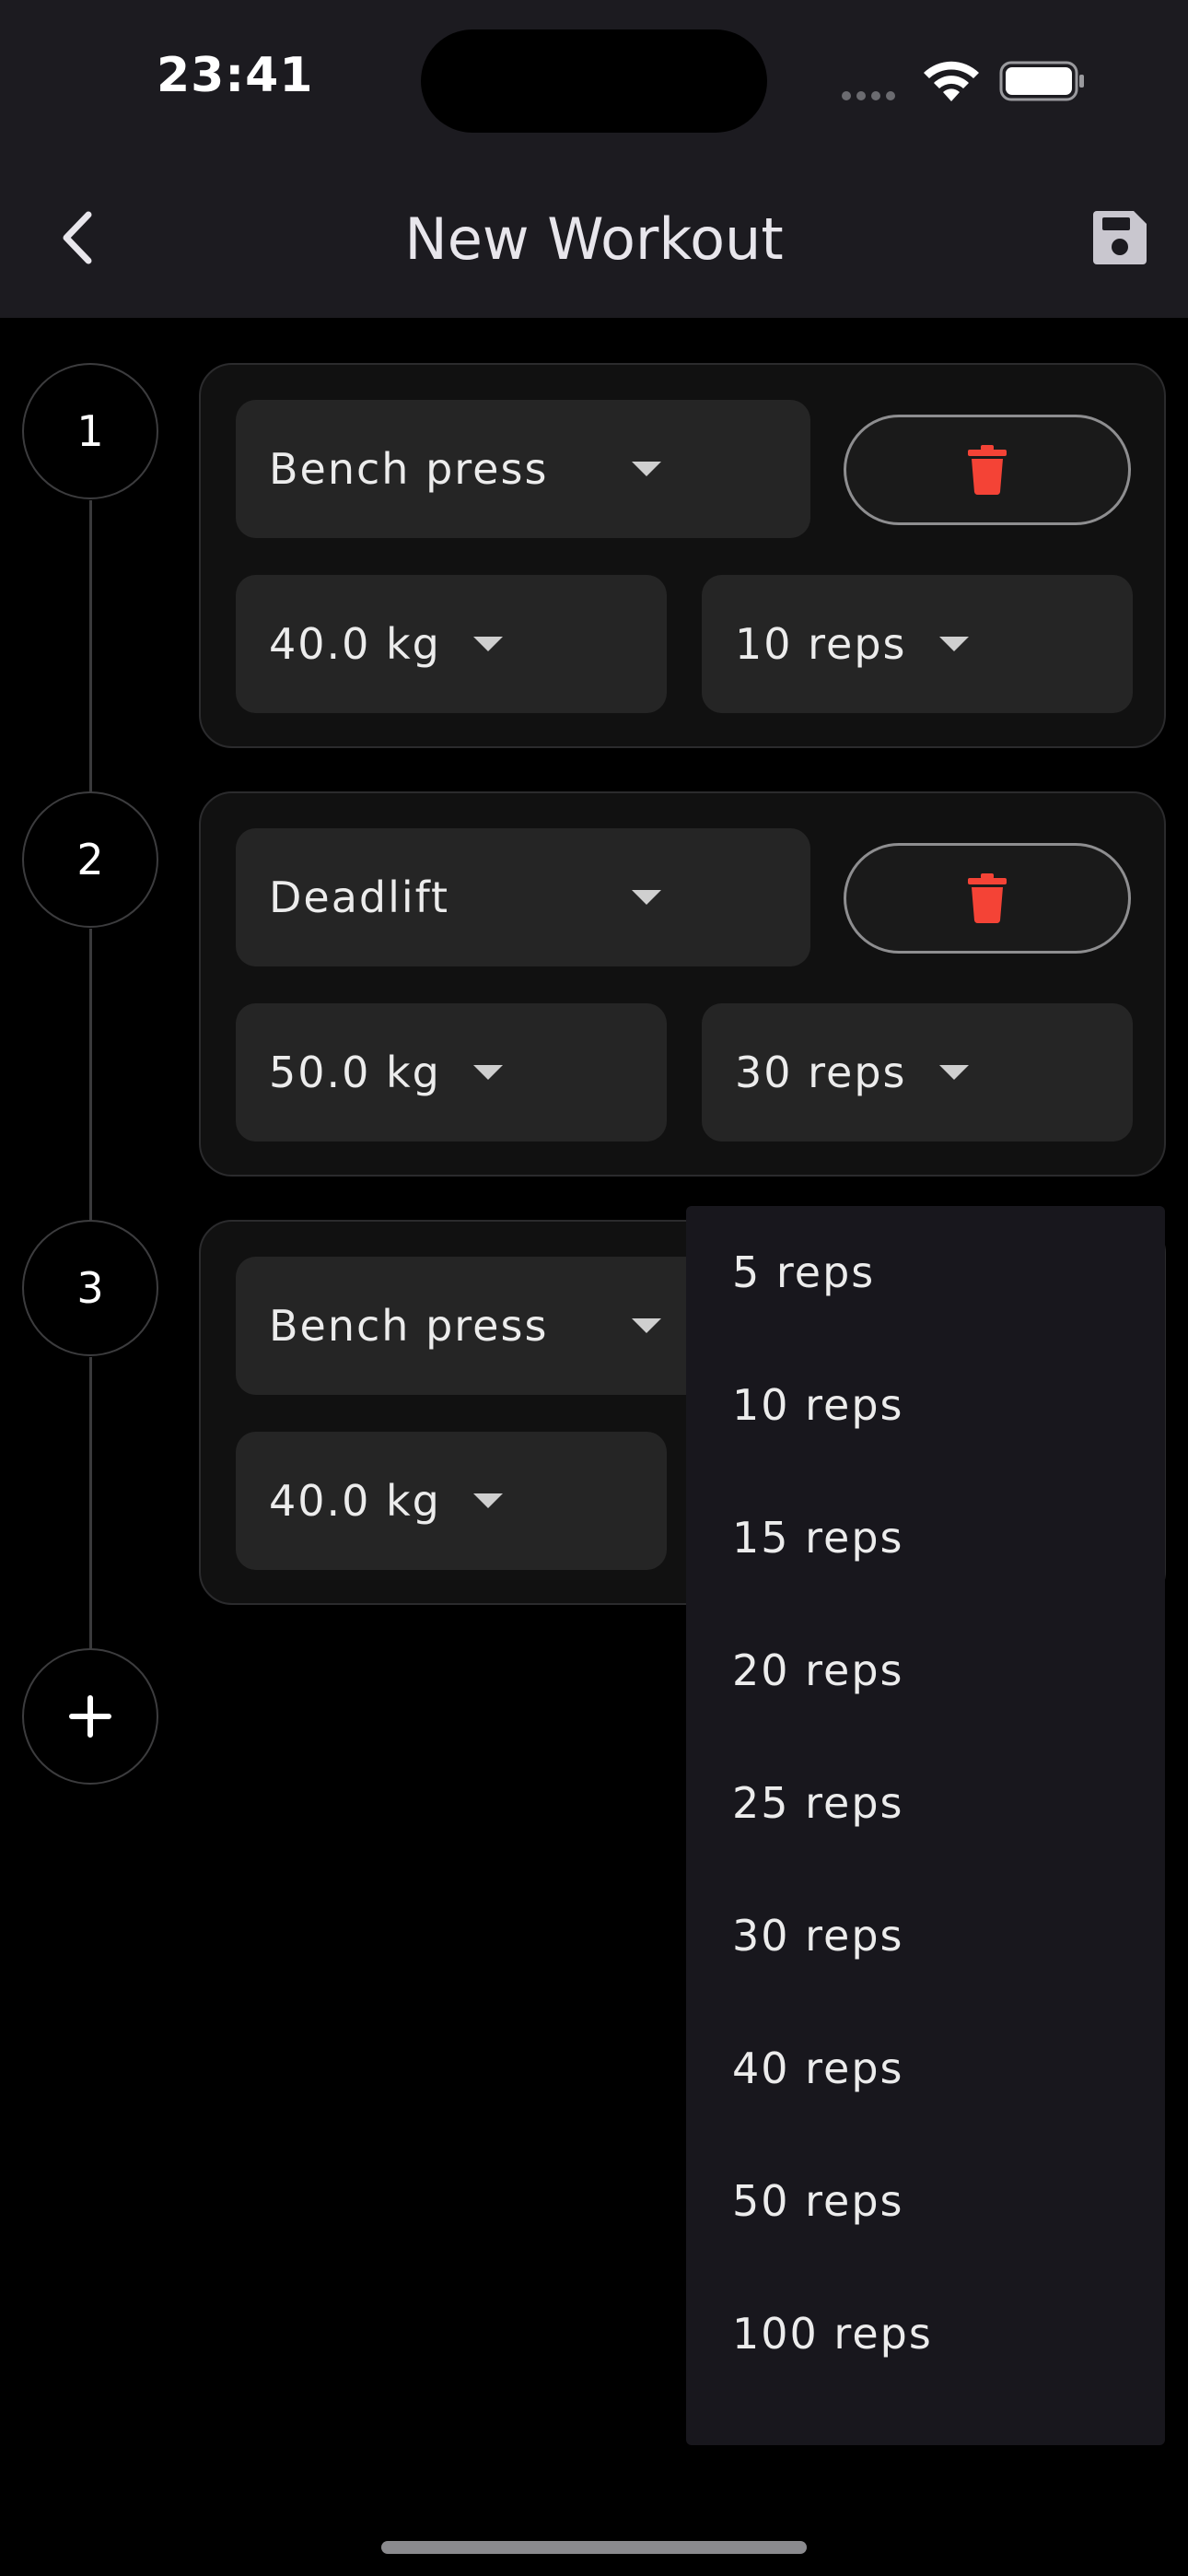 This screenshot has width=1188, height=2576. What do you see at coordinates (682, 984) in the screenshot?
I see `exercise-set-card: Deadlift 50.0 kg 30 reps` at bounding box center [682, 984].